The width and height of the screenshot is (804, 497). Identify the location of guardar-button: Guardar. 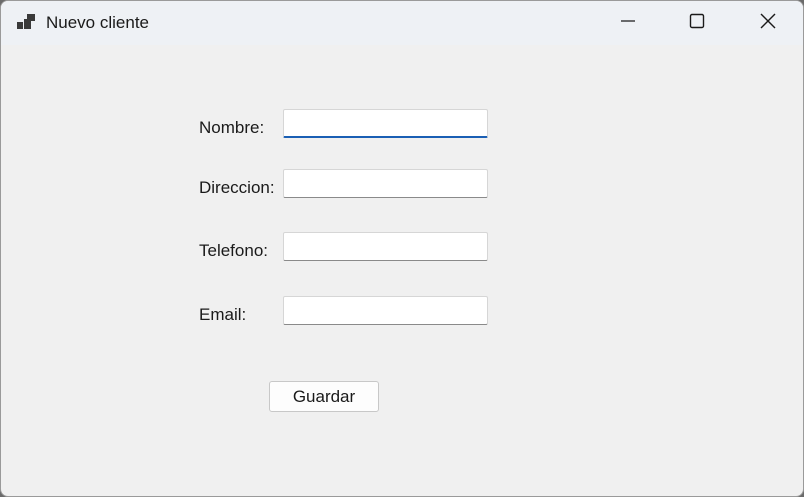
(324, 396).